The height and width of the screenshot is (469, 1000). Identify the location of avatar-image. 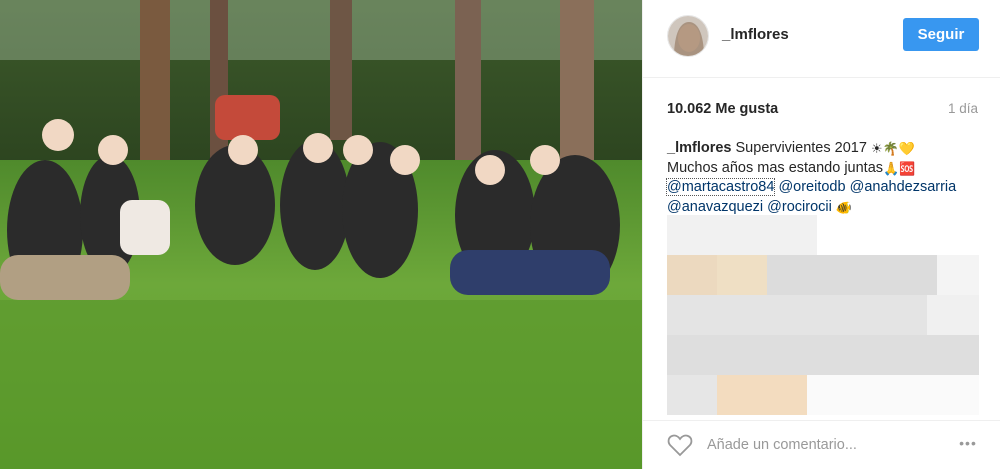
(688, 36).